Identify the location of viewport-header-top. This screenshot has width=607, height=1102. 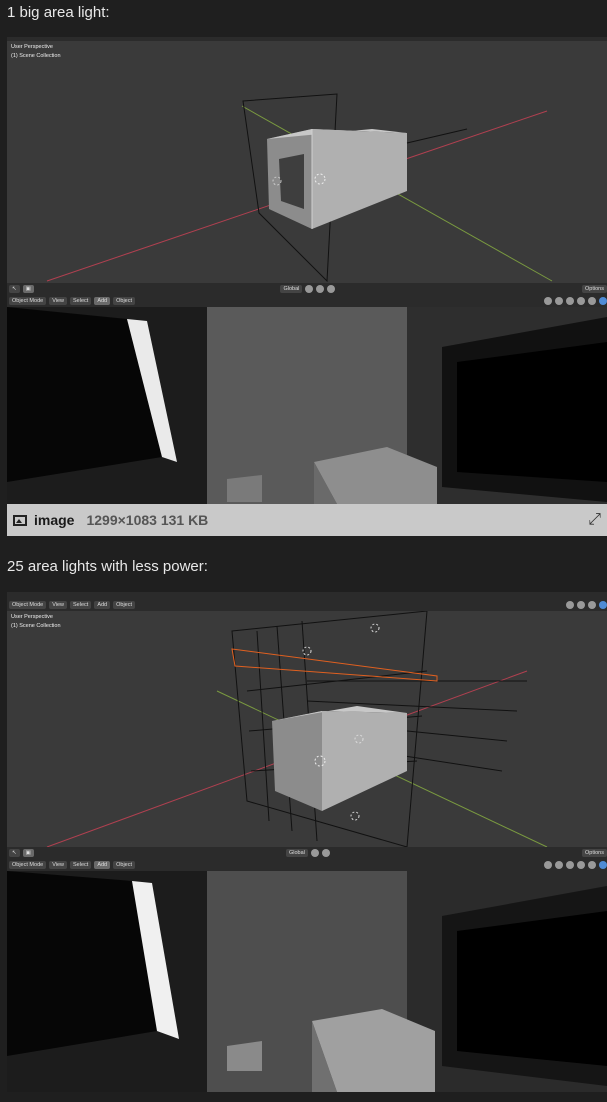
(307, 595).